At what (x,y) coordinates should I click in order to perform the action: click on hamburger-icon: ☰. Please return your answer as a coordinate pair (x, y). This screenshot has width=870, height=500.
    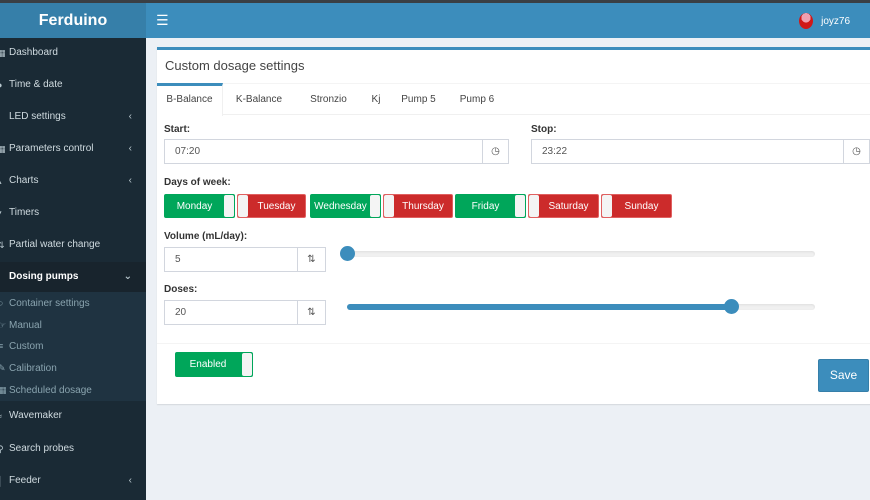
    Looking at the image, I should click on (162, 20).